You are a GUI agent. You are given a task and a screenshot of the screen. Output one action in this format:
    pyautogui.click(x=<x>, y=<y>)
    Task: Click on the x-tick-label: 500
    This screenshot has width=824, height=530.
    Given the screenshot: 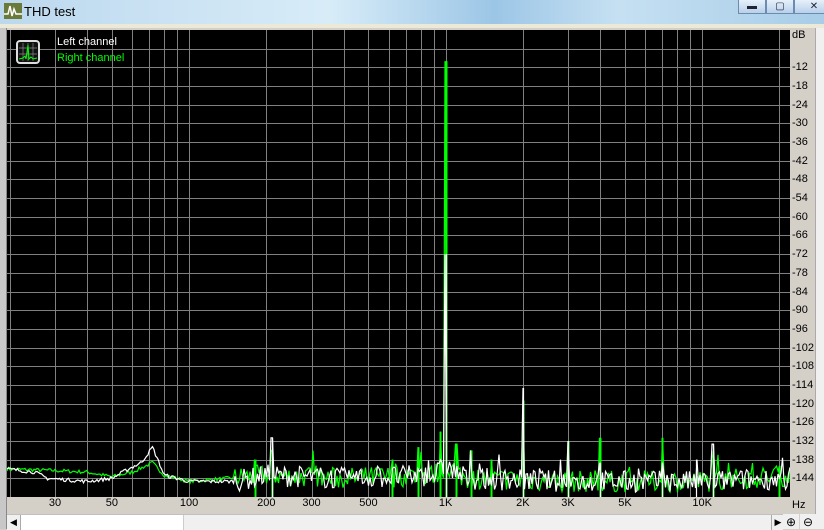 What is the action you would take?
    pyautogui.click(x=368, y=503)
    